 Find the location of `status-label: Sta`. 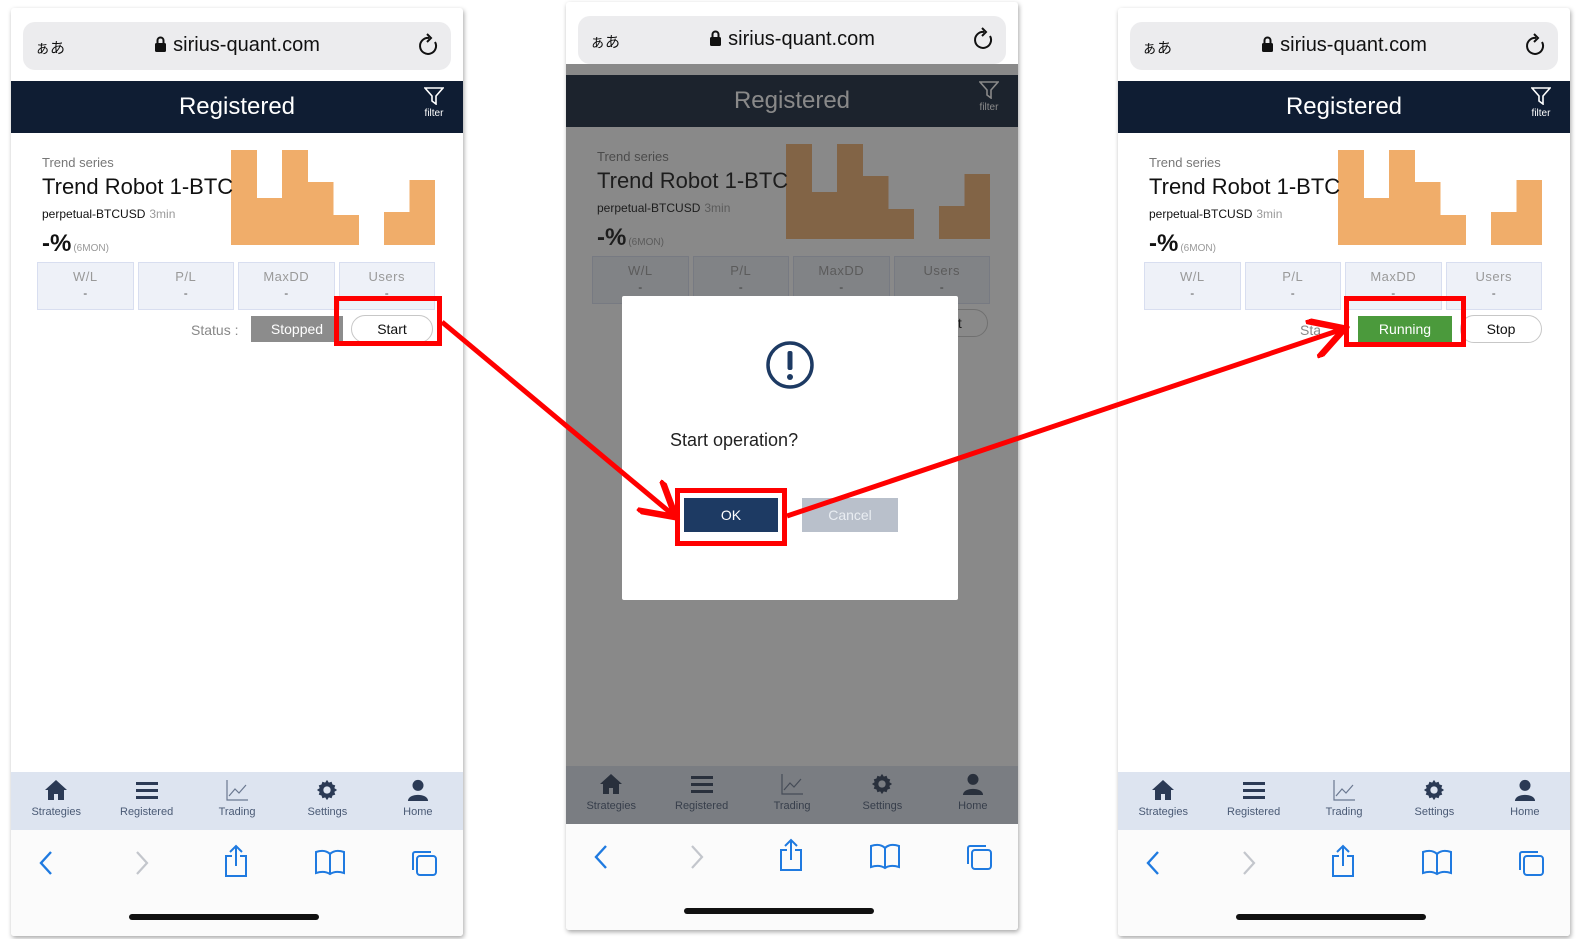

status-label: Sta is located at coordinates (1311, 330).